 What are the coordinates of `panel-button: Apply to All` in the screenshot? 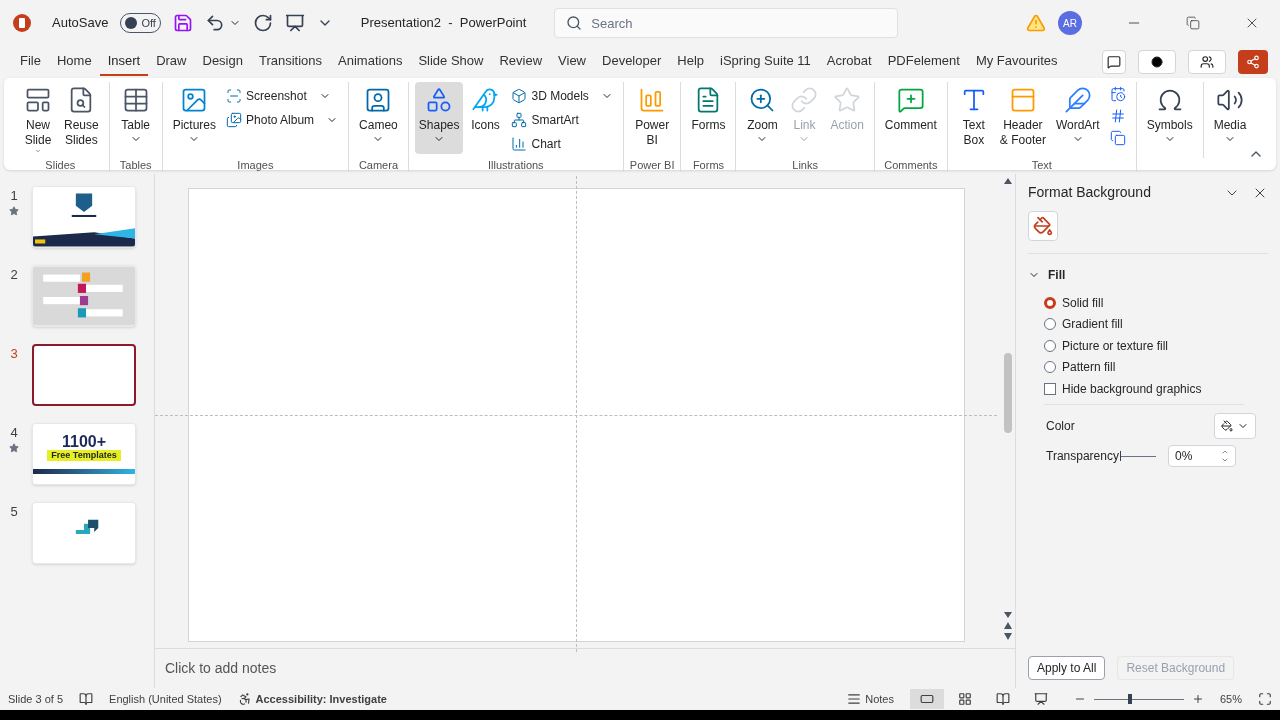 It's located at (1067, 668).